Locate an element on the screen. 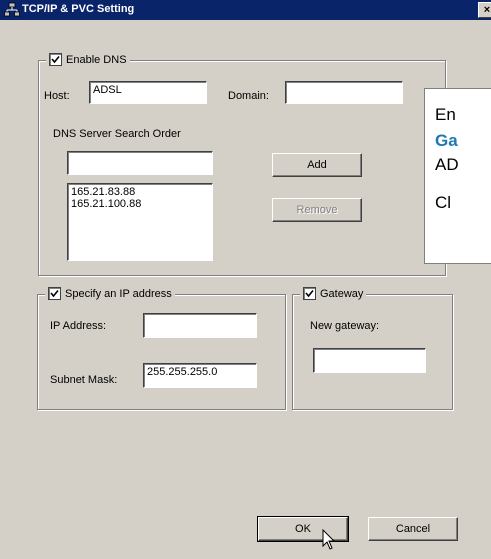 This screenshot has height=559, width=491. callout-line-1: En is located at coordinates (445, 114).